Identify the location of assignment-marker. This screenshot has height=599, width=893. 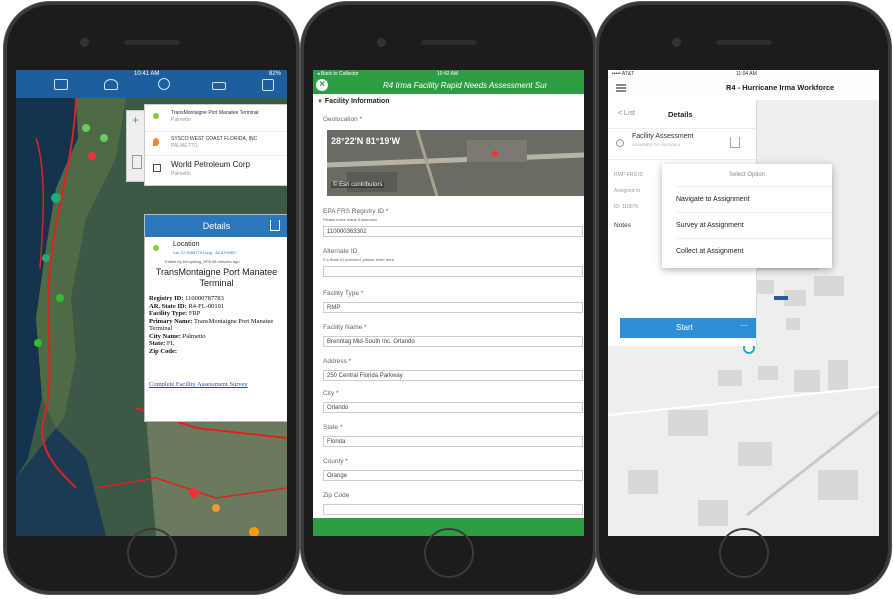
(781, 298).